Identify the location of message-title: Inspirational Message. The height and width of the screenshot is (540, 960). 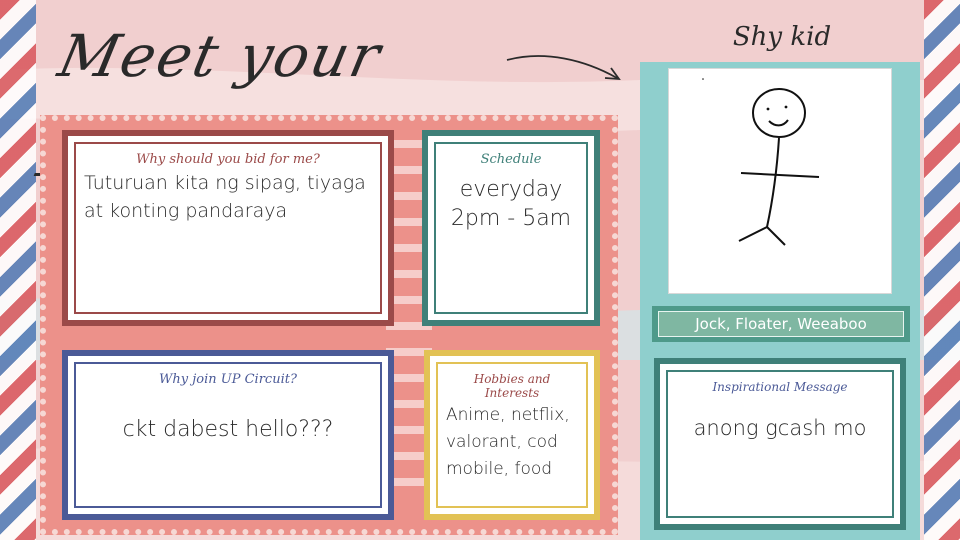
(780, 387).